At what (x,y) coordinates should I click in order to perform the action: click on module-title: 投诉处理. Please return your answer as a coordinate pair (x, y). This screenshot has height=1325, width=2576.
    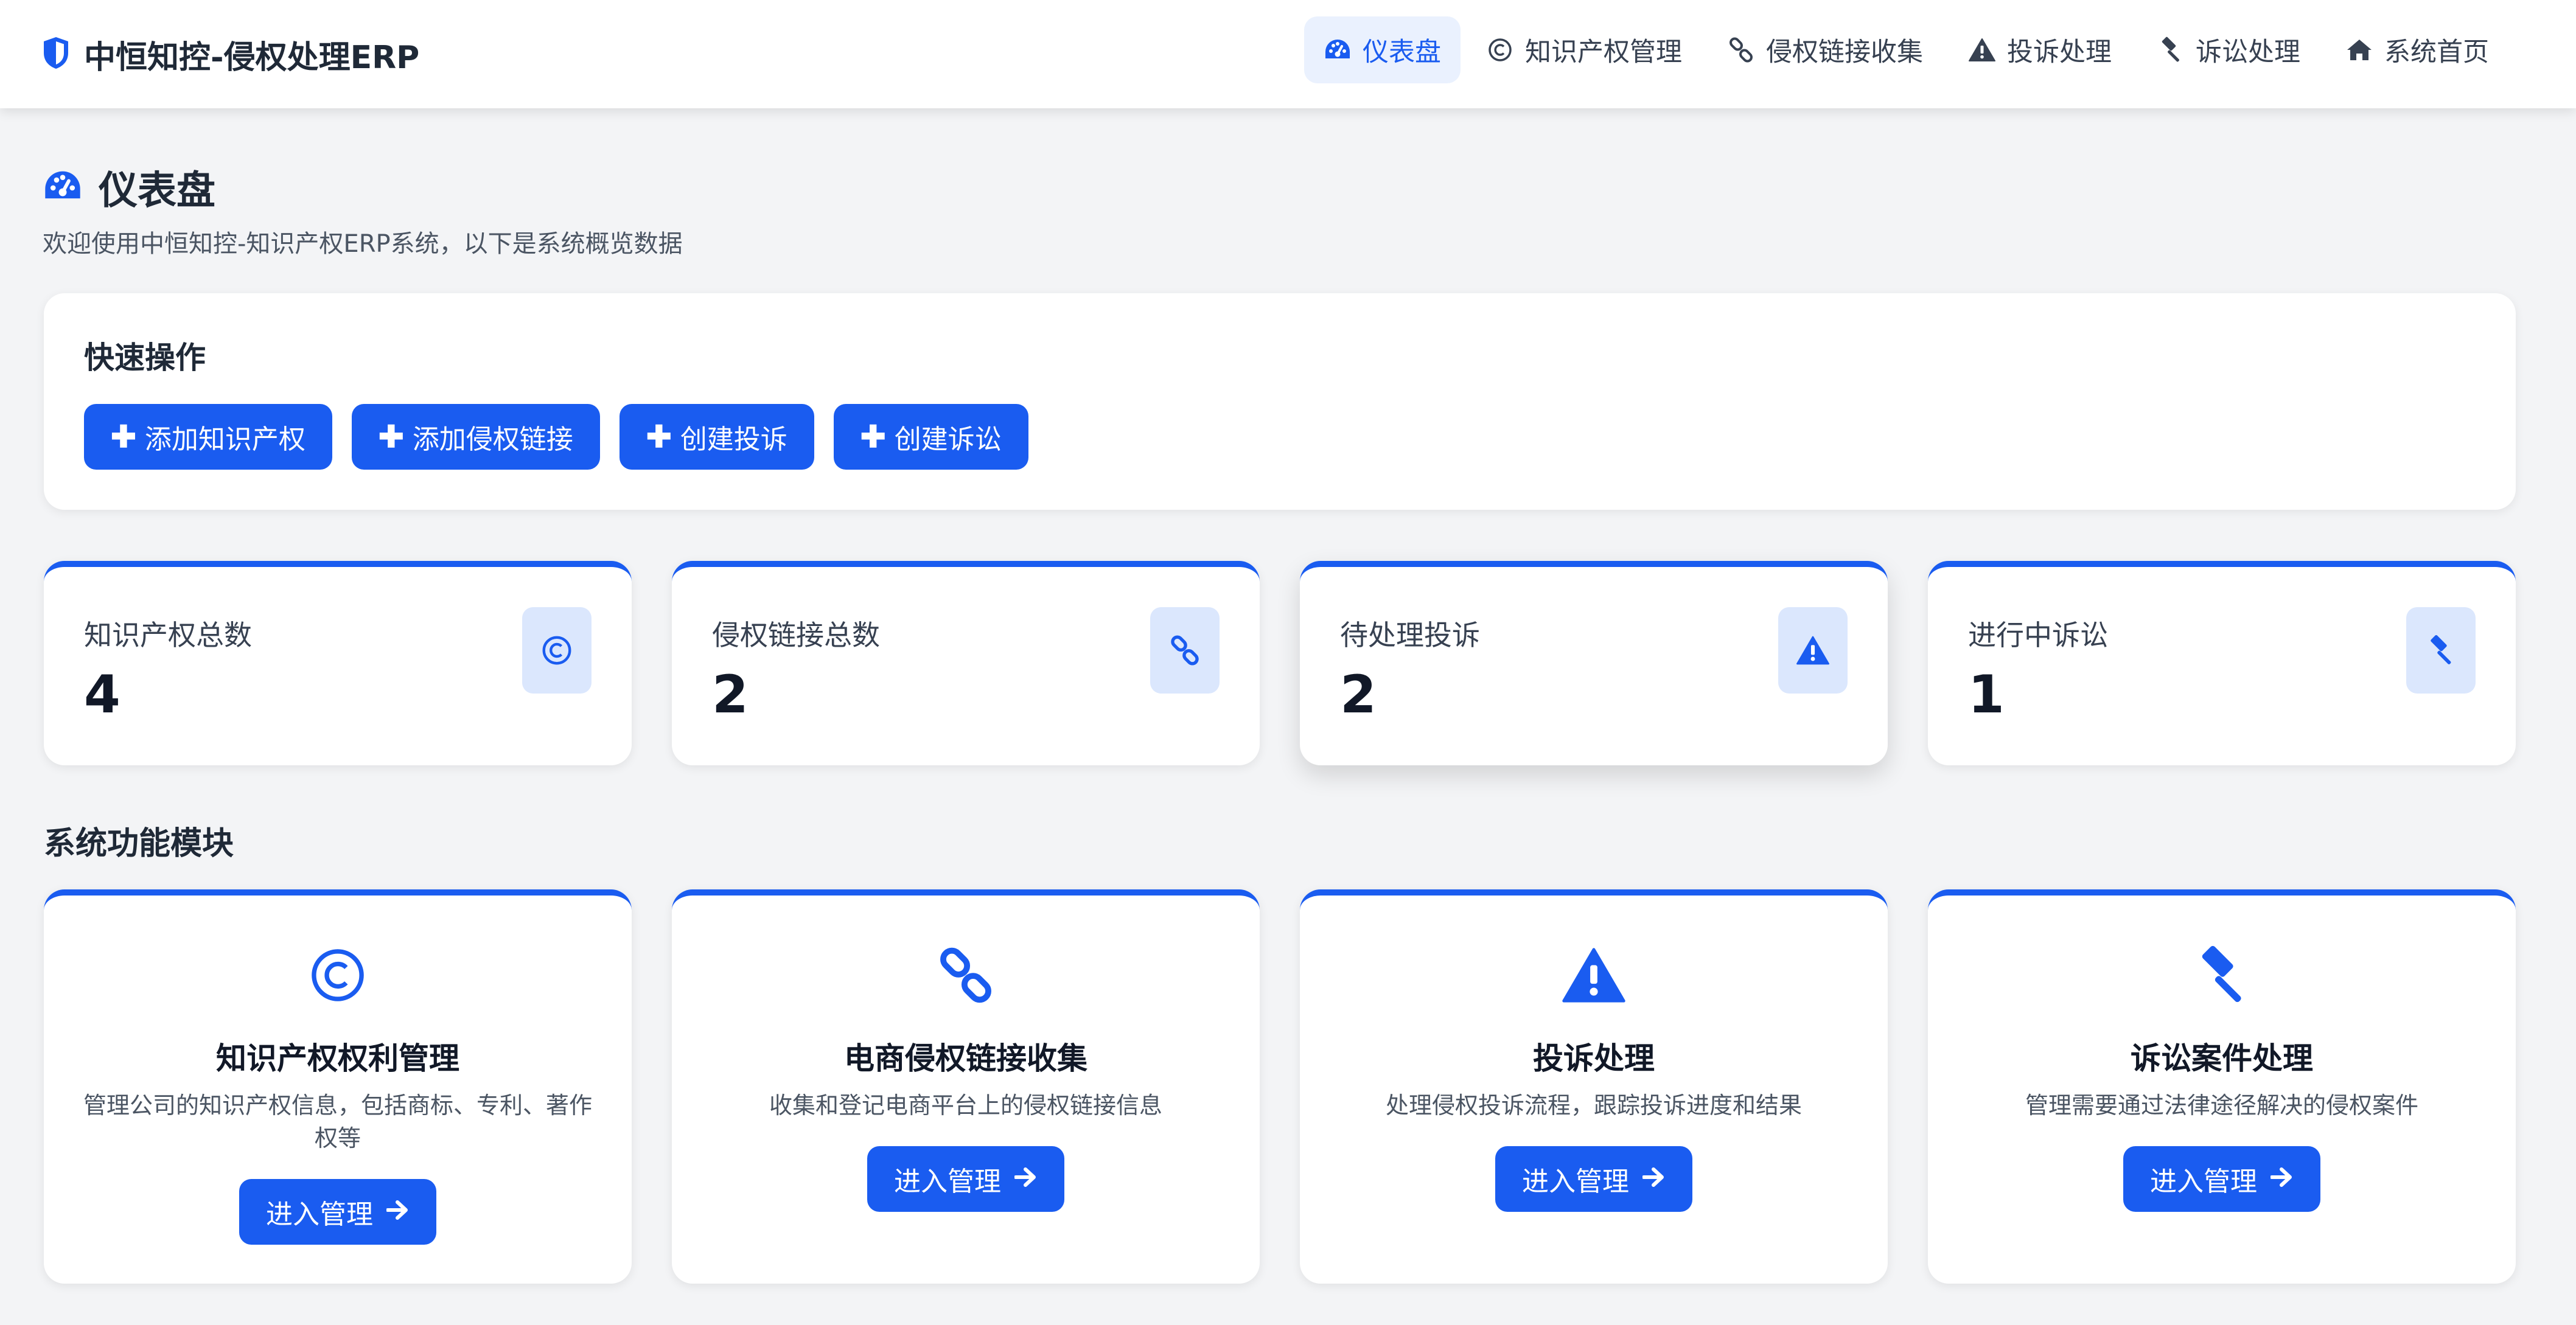
    Looking at the image, I should click on (1594, 1058).